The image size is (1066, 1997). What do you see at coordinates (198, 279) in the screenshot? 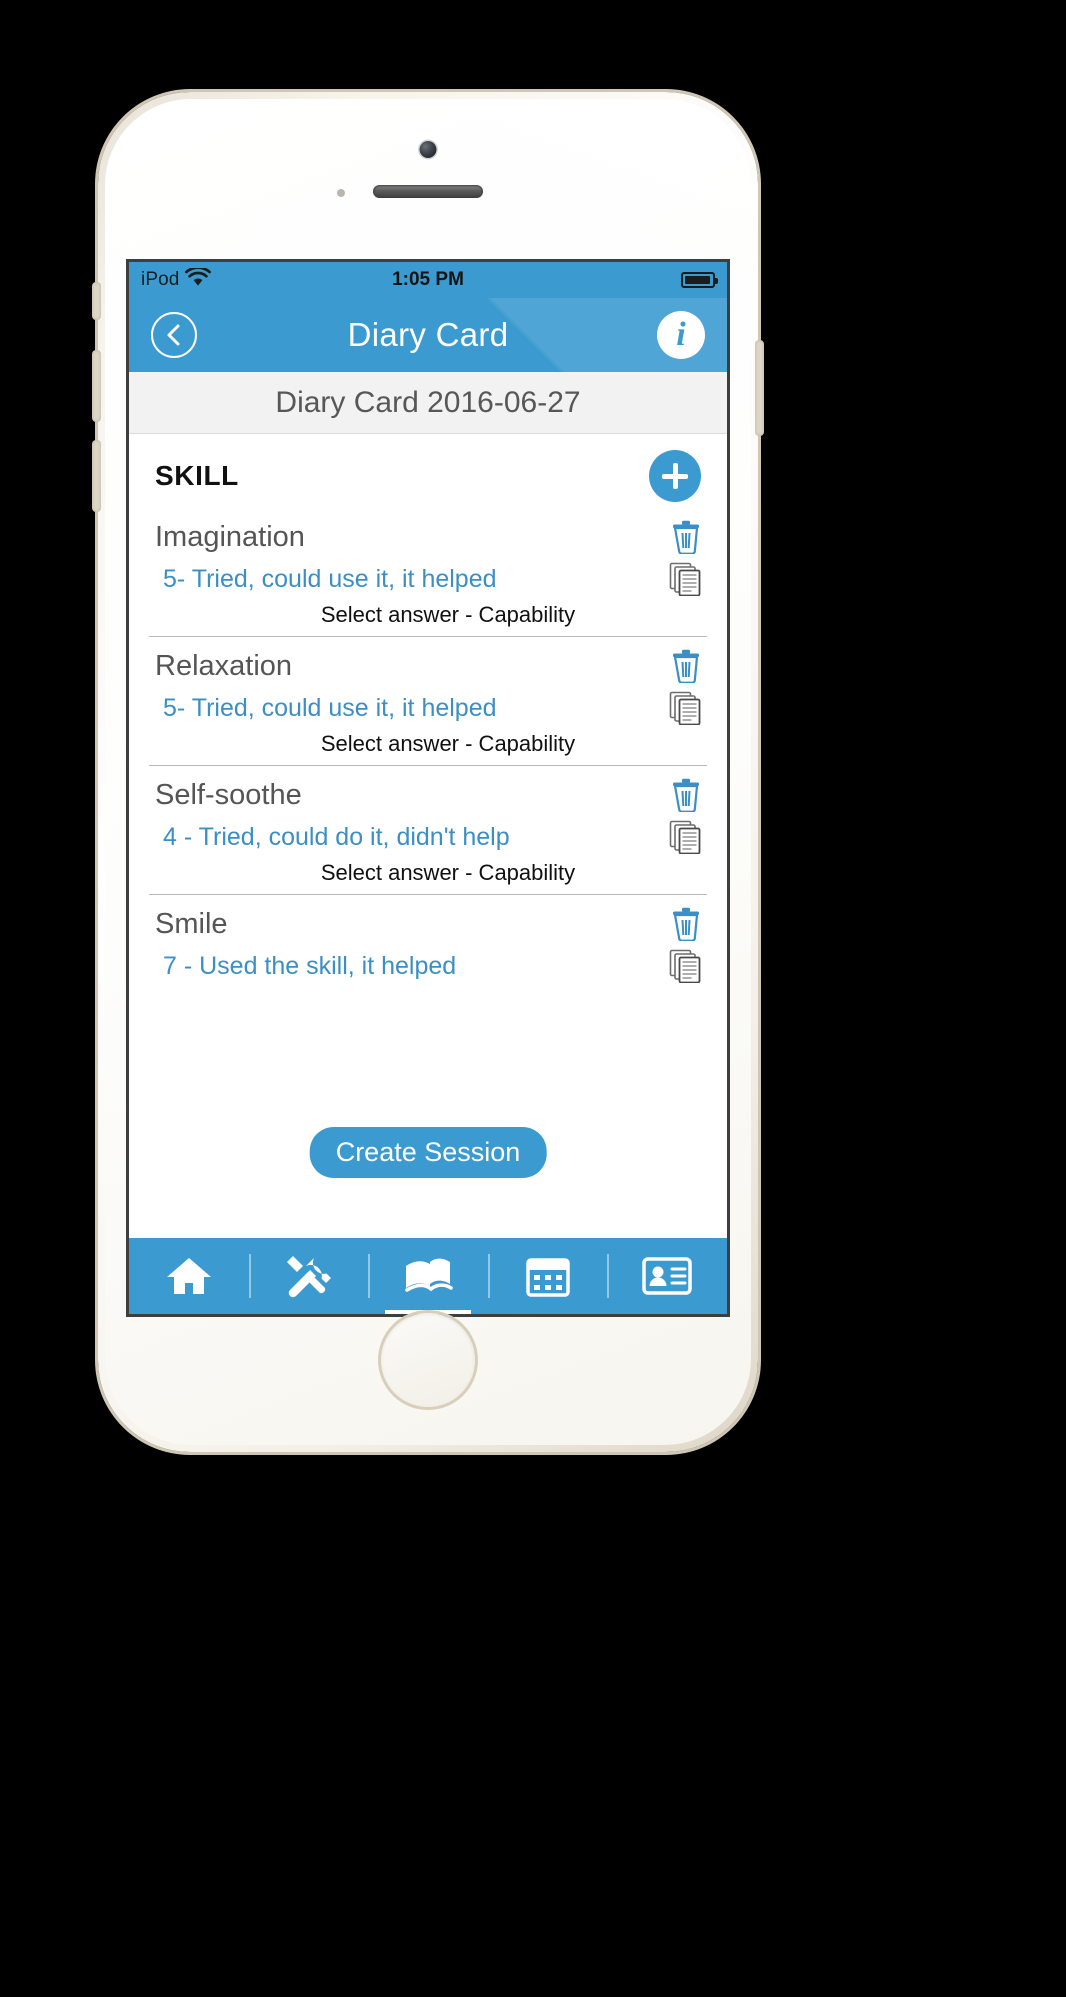
I see `wifi-icon` at bounding box center [198, 279].